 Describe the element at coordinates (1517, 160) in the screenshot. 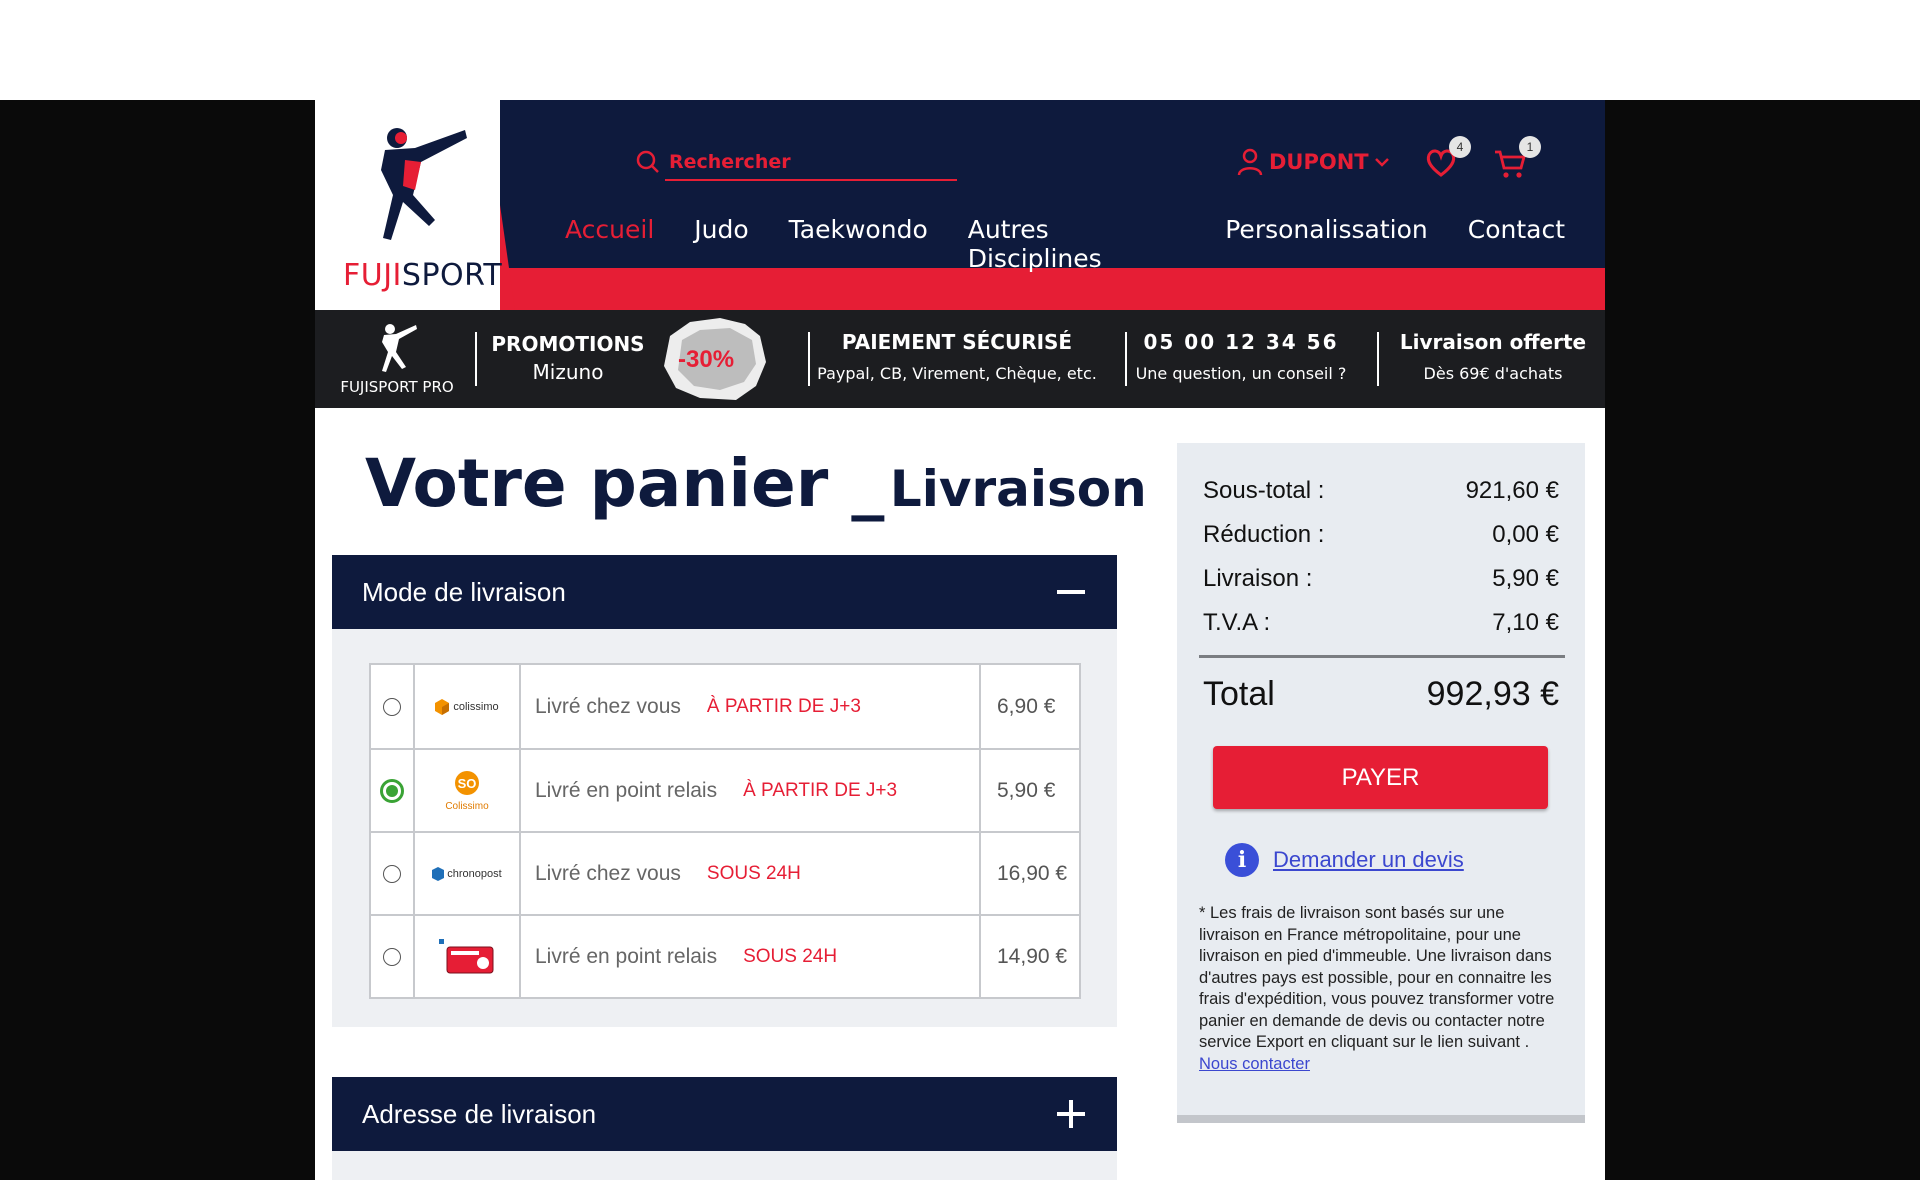

I see `cart-button: 1` at that location.